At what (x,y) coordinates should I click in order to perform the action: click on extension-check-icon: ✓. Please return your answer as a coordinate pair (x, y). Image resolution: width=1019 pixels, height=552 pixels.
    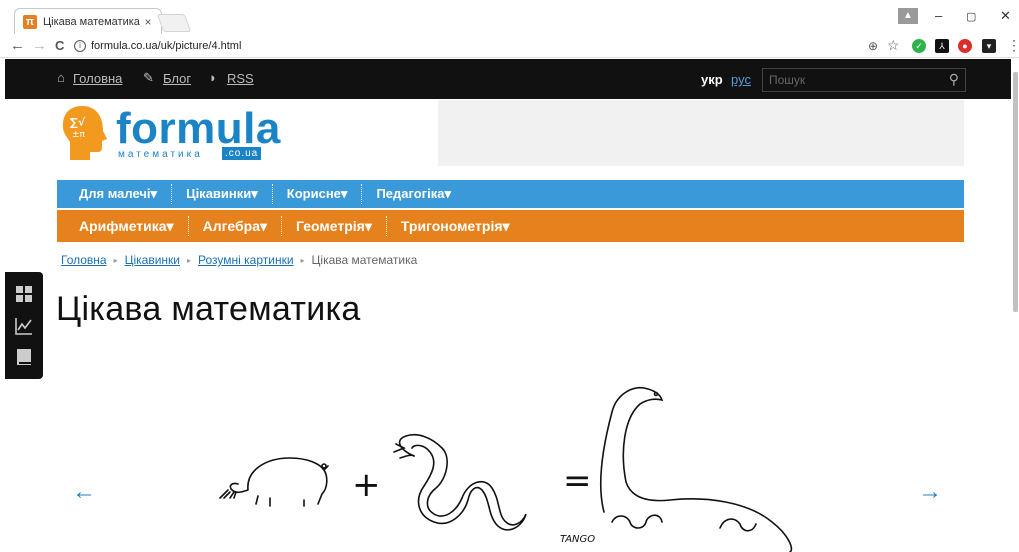
    Looking at the image, I should click on (919, 46).